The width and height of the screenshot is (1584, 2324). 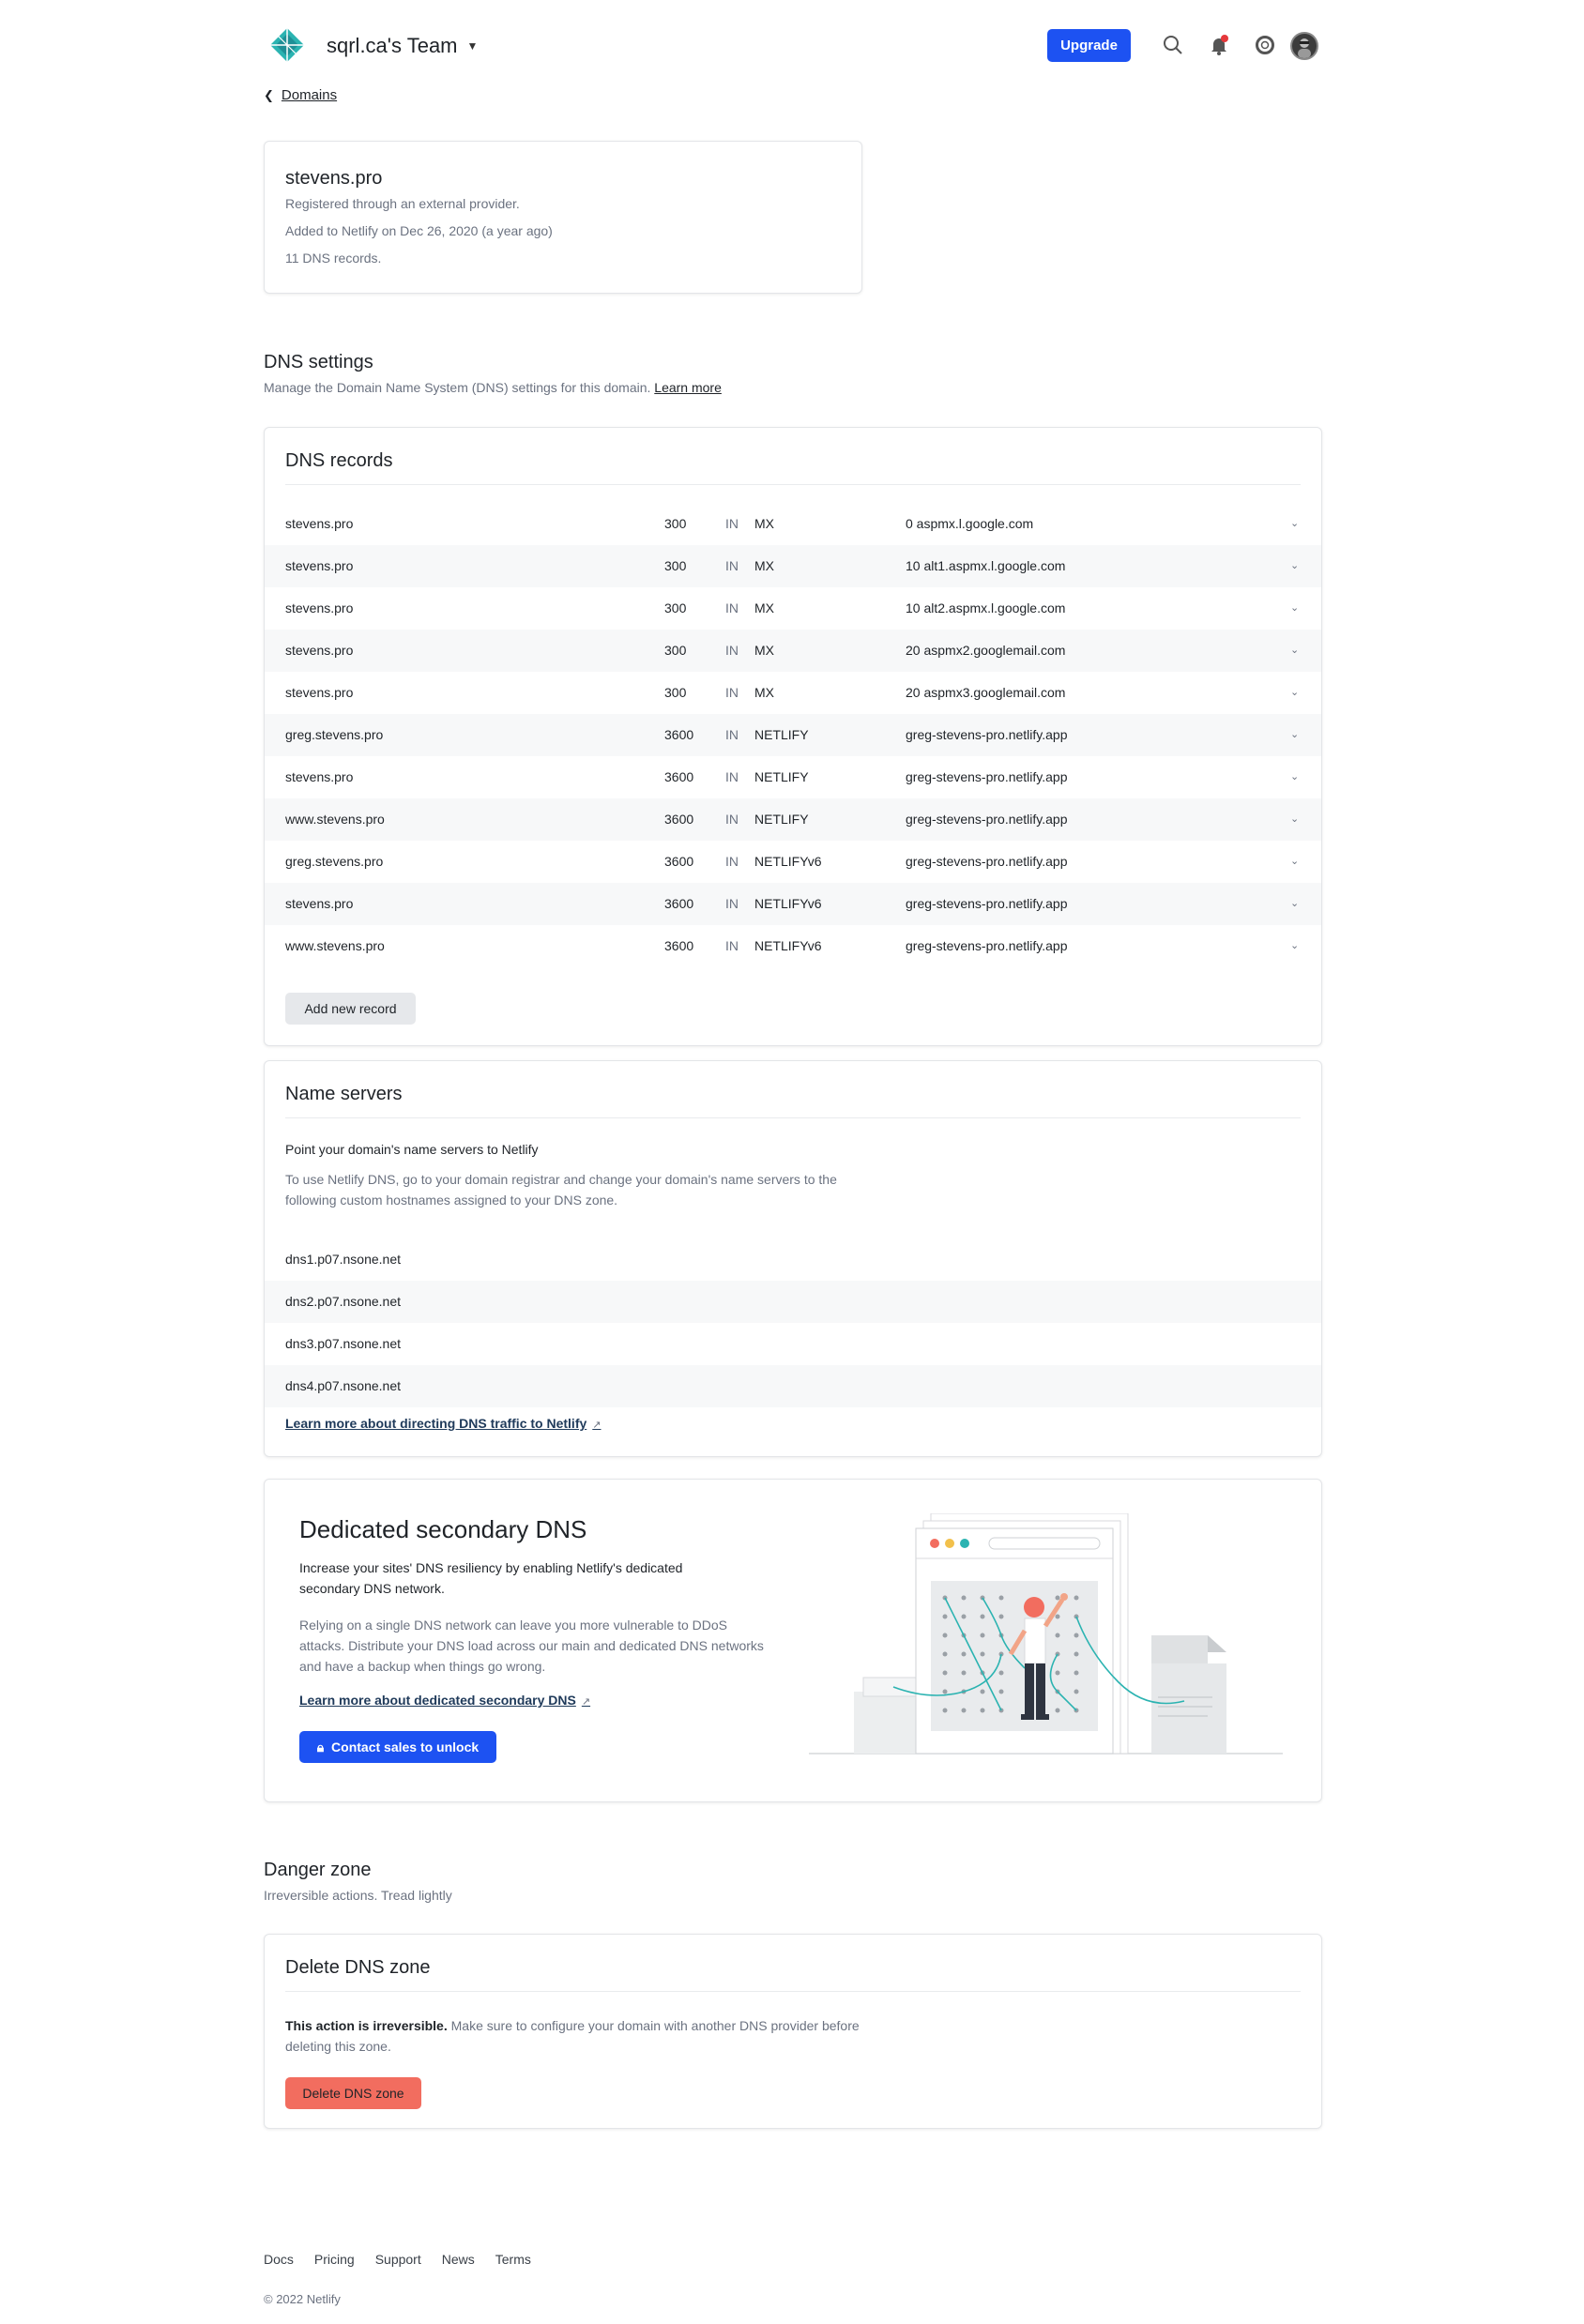 I want to click on name-server-hostname: dns2.p07.nsone.net, so click(x=343, y=1301).